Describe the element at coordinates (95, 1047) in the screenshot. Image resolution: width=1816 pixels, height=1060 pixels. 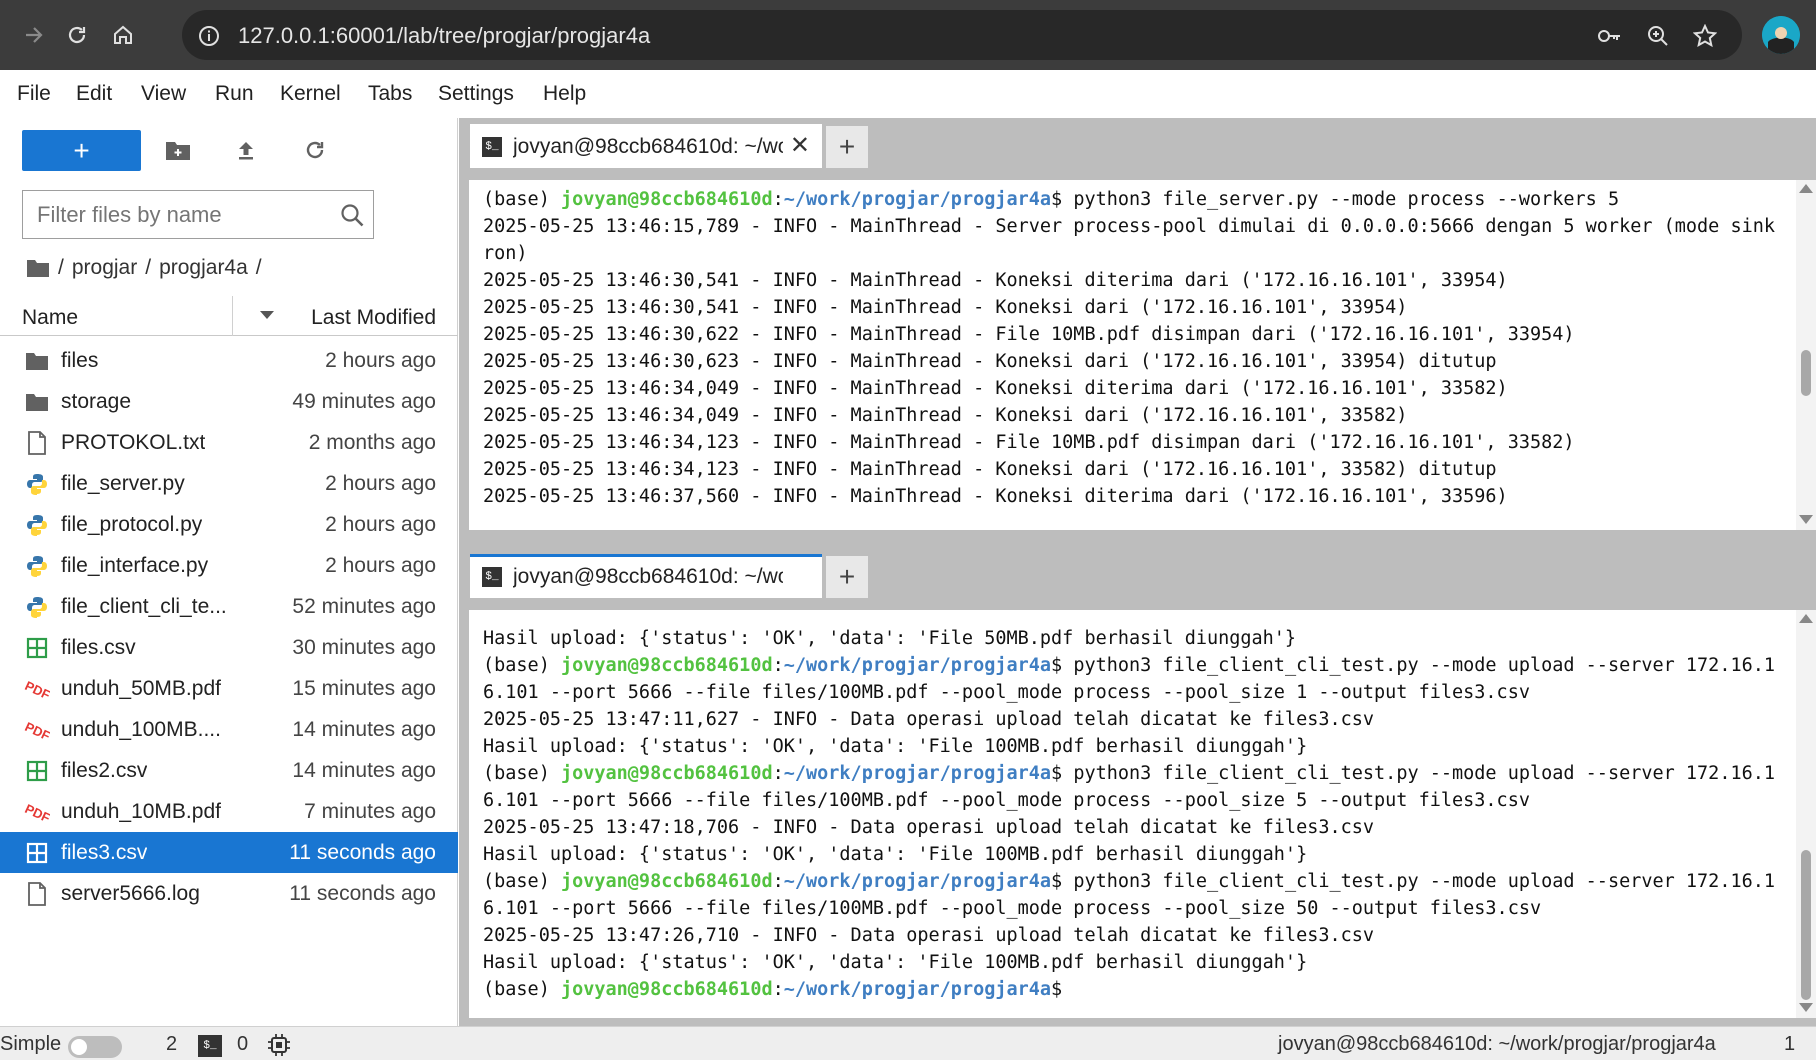
I see `simple-mode-toggle` at that location.